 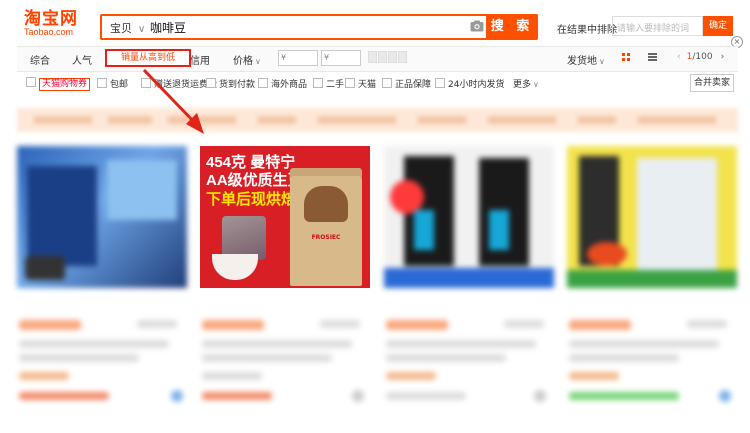 I want to click on price-min-input: ¥, so click(x=298, y=58).